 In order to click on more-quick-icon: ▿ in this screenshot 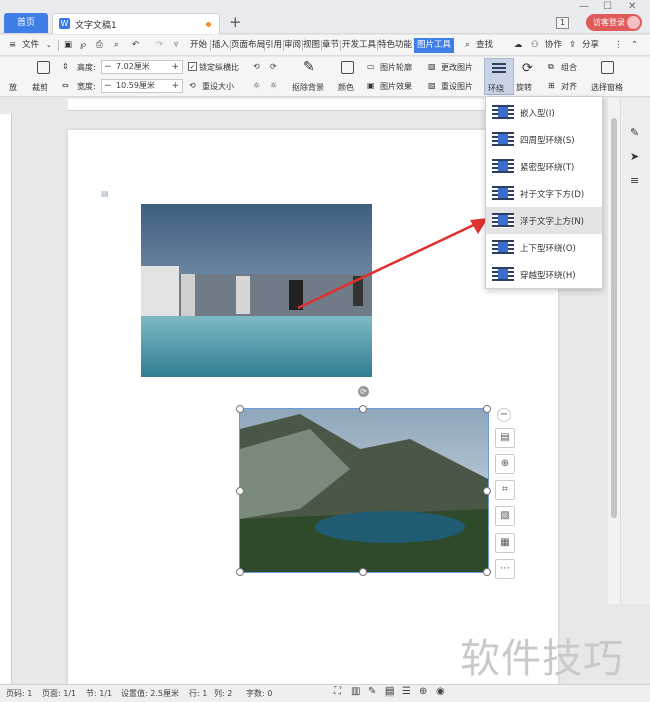, I will do `click(176, 45)`.